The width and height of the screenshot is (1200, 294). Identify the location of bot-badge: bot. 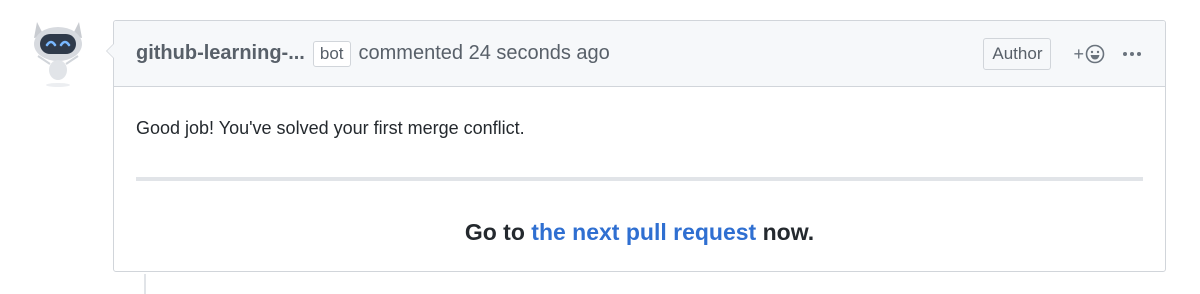
(331, 53).